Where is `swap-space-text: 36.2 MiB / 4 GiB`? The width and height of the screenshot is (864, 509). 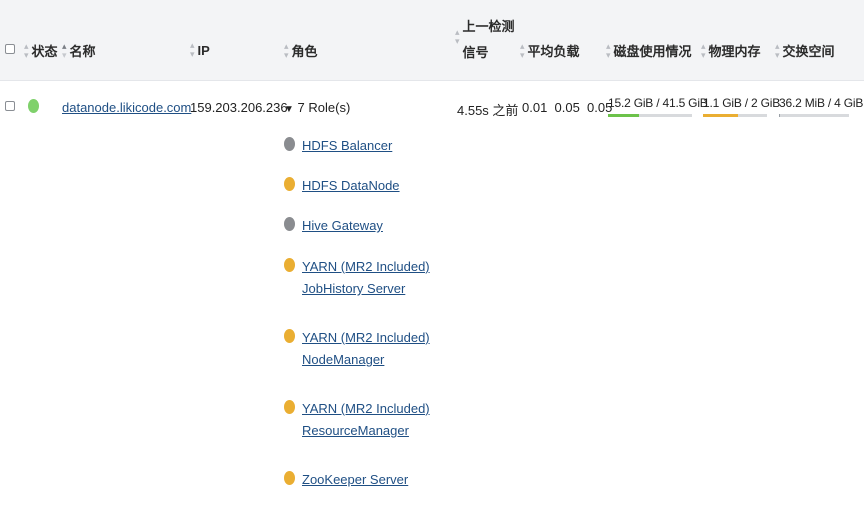 swap-space-text: 36.2 MiB / 4 GiB is located at coordinates (821, 103).